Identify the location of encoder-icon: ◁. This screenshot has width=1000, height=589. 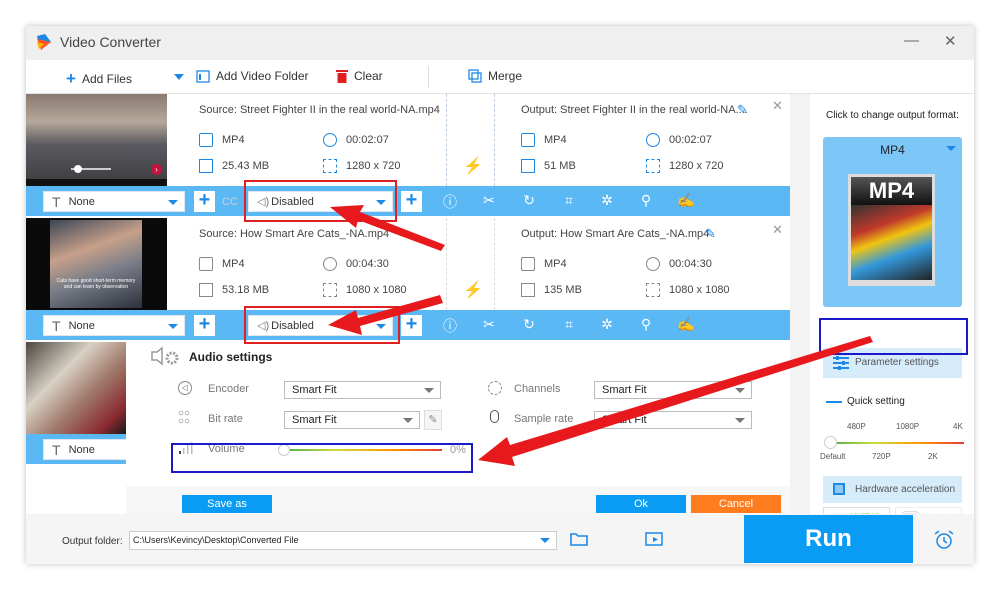
(185, 388).